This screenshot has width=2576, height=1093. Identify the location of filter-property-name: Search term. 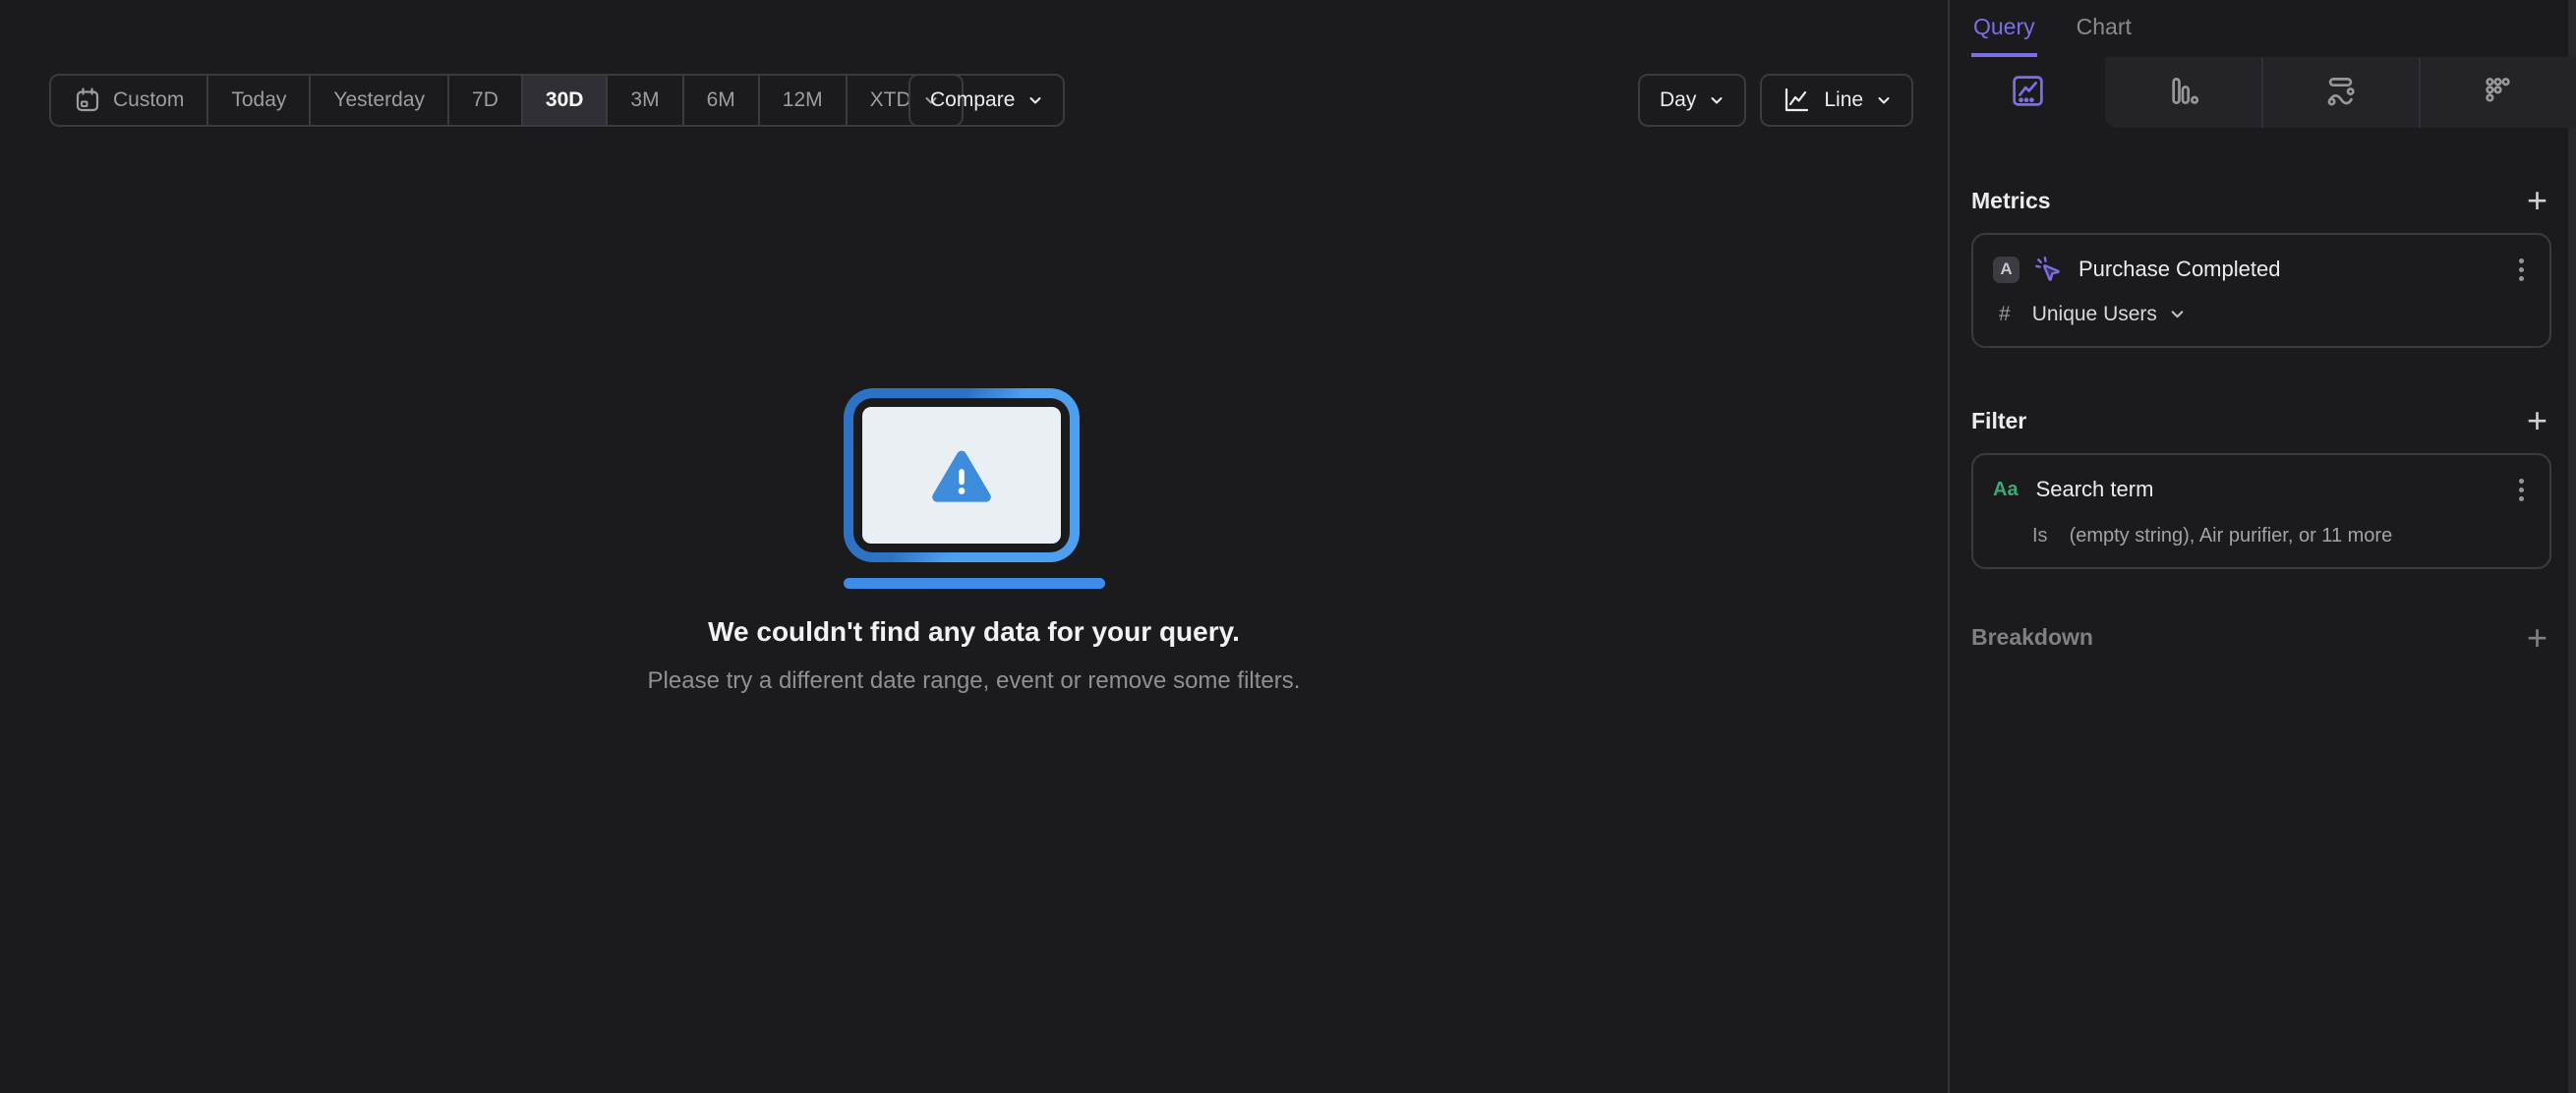
(2095, 489).